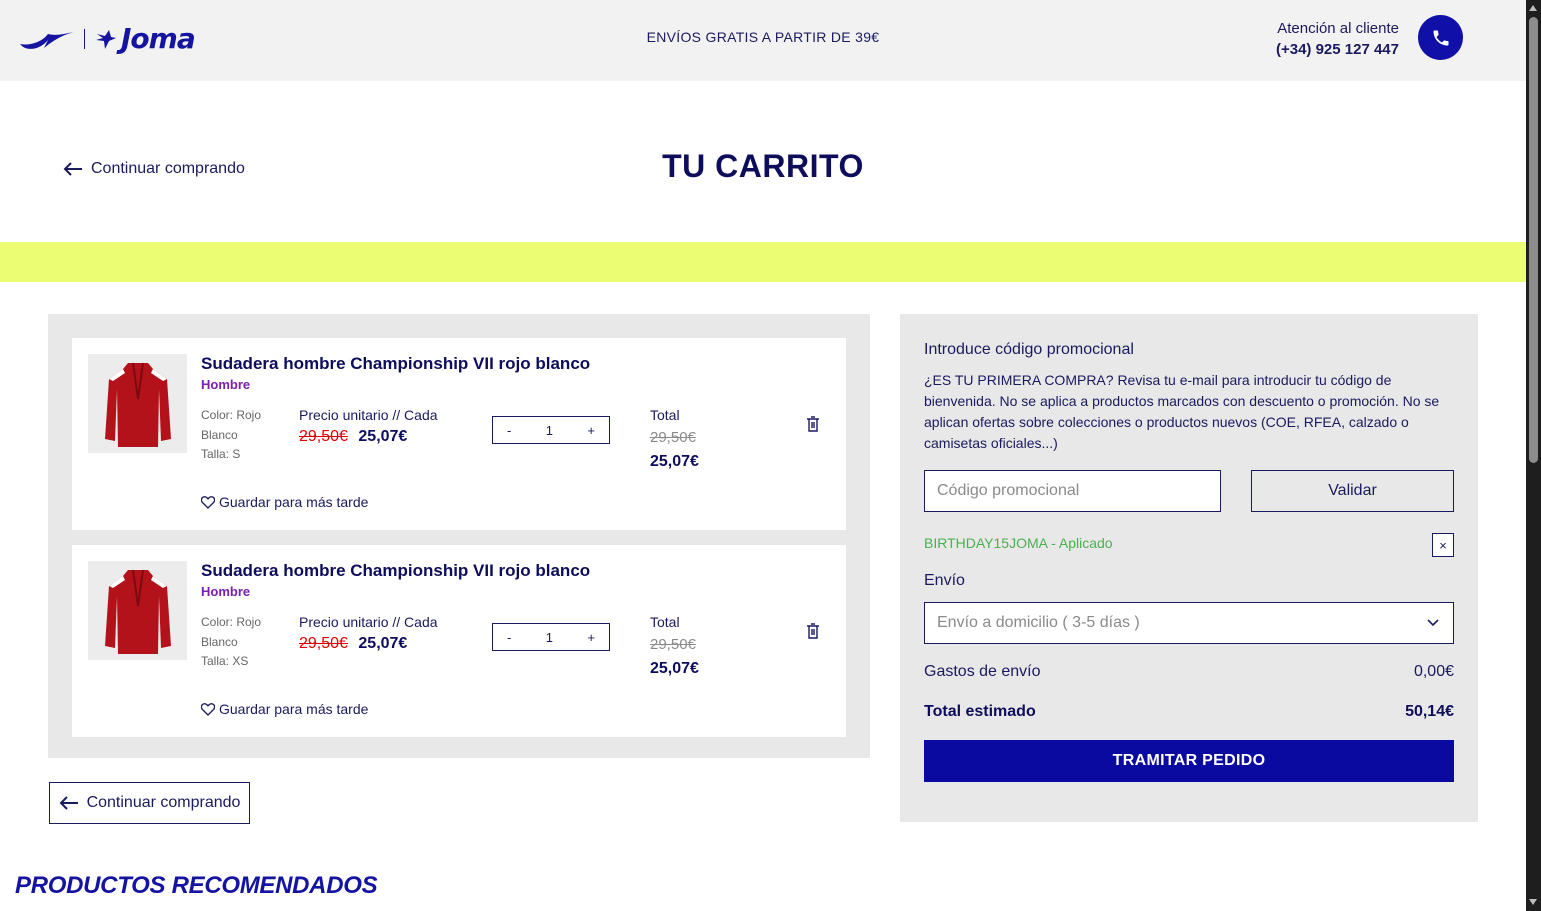  I want to click on page-title: TU CARRITO, so click(763, 166).